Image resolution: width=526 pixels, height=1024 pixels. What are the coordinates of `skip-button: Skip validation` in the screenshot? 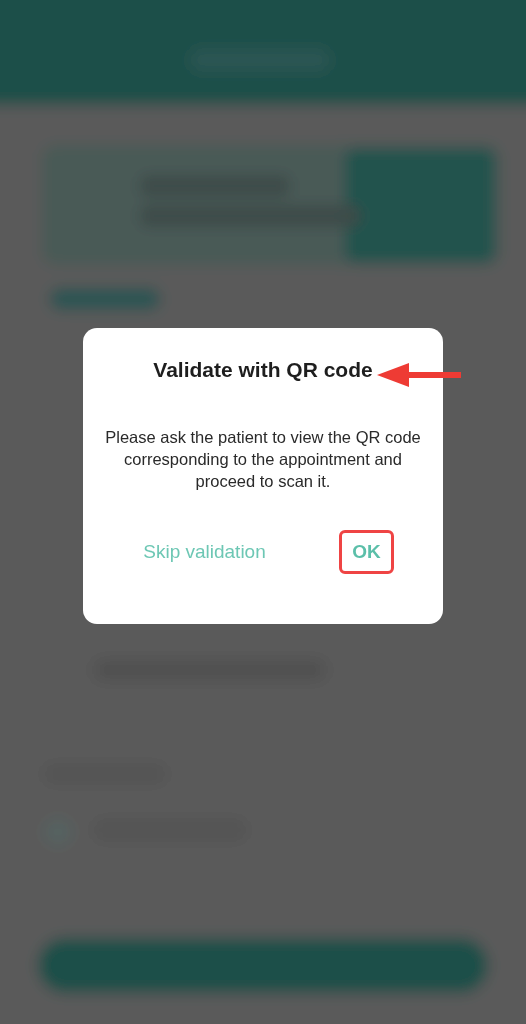 It's located at (204, 552).